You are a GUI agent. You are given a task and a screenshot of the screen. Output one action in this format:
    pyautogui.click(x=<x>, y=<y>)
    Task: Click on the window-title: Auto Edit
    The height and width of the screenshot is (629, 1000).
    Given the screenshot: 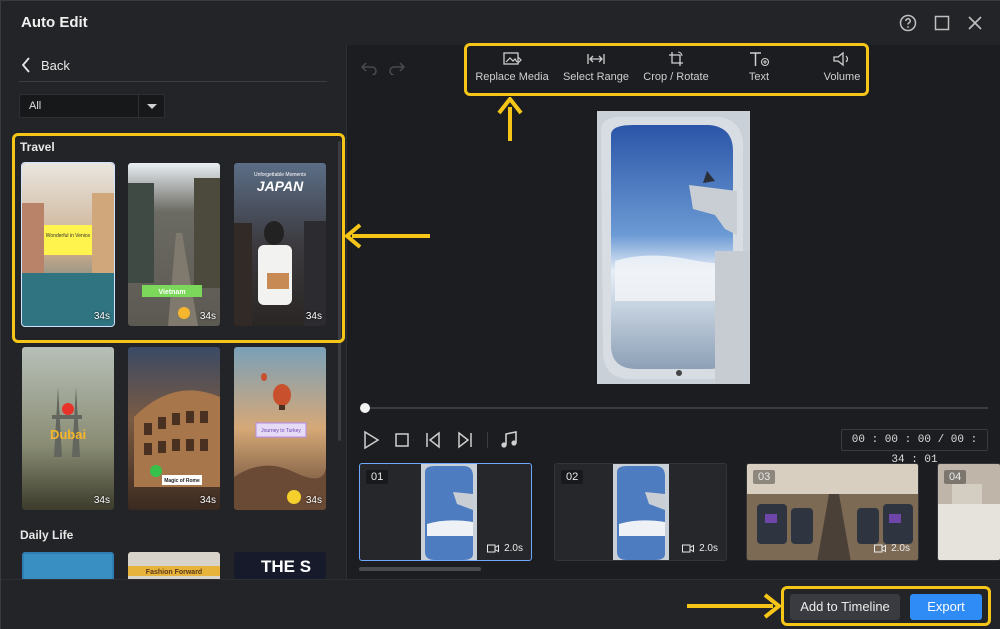 What is the action you would take?
    pyautogui.click(x=54, y=22)
    